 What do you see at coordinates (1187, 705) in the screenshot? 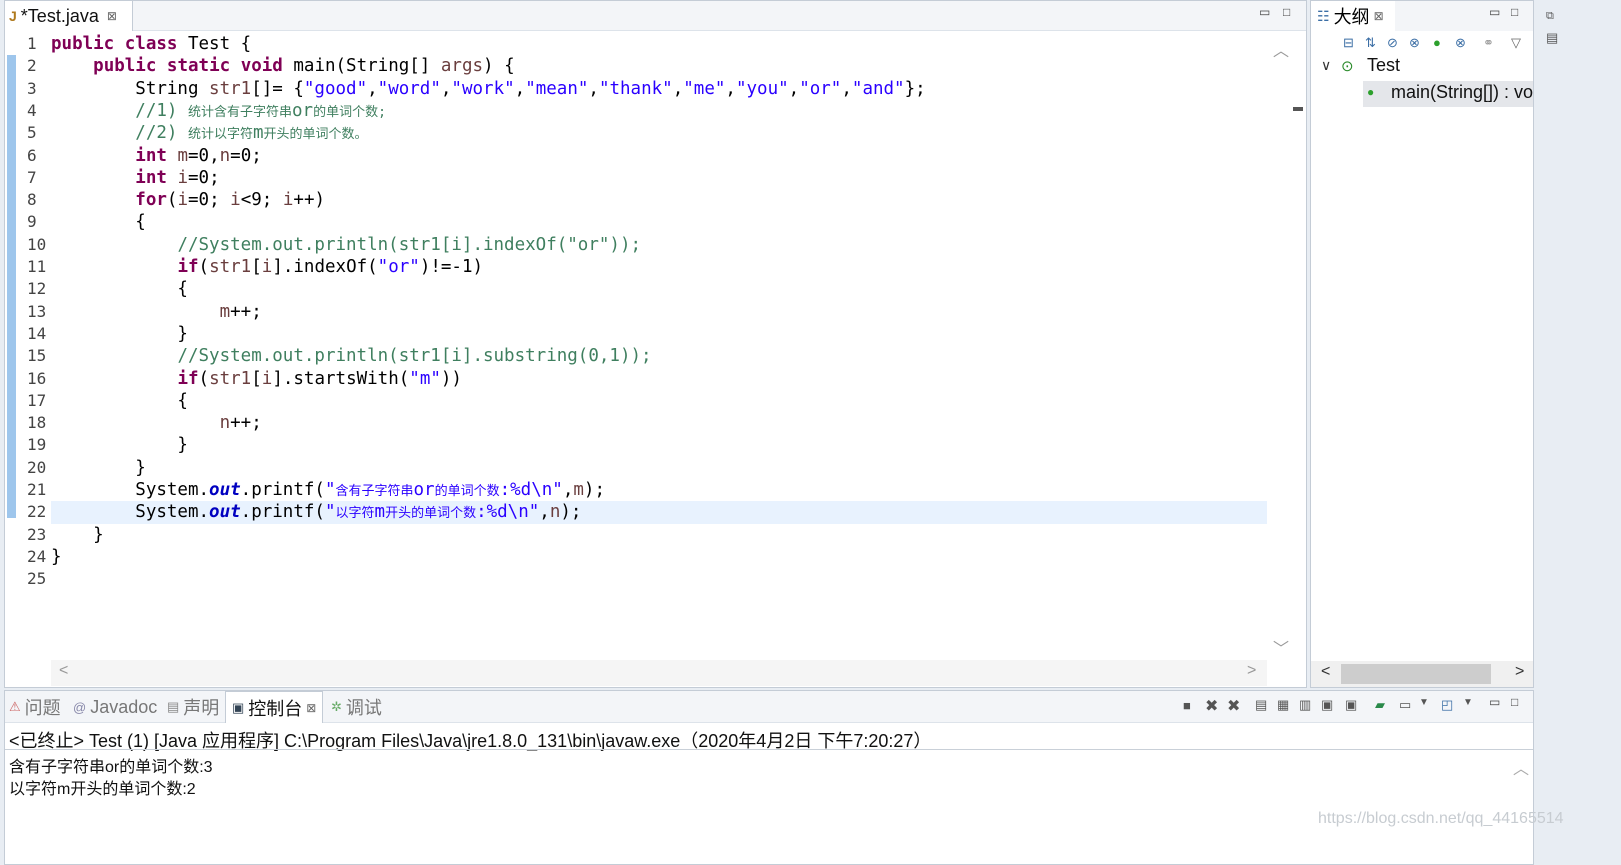
I see `terminate-icon: ■` at bounding box center [1187, 705].